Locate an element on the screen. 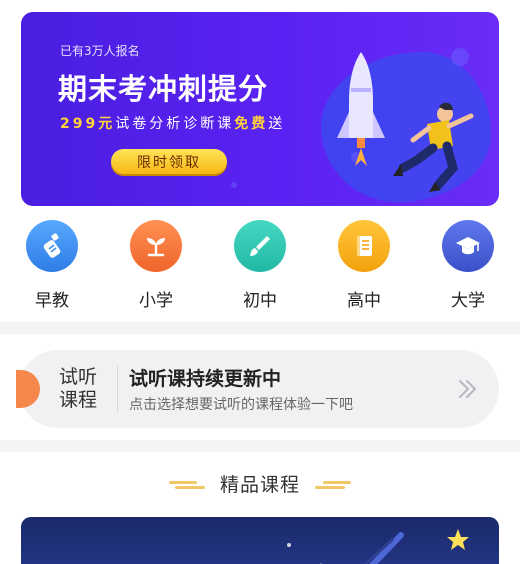 This screenshot has height=564, width=520. banner-promo-price: 299元 is located at coordinates (88, 124).